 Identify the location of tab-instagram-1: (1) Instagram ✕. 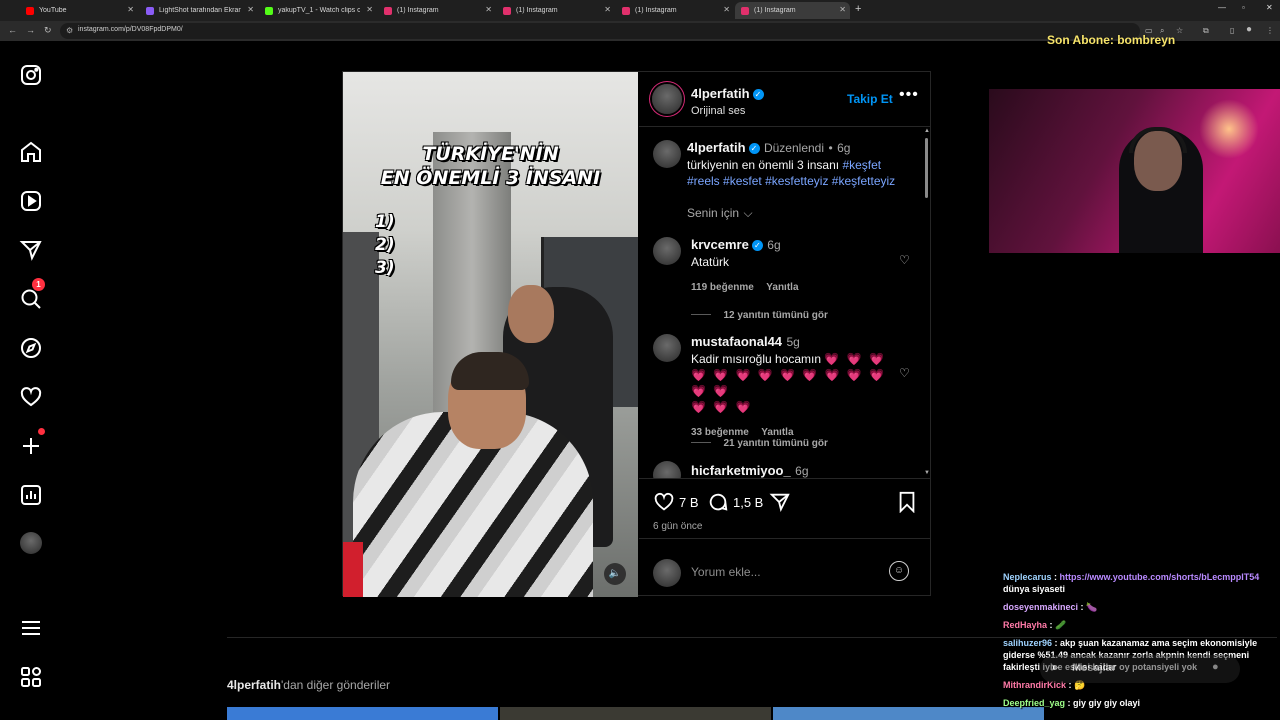
(437, 10).